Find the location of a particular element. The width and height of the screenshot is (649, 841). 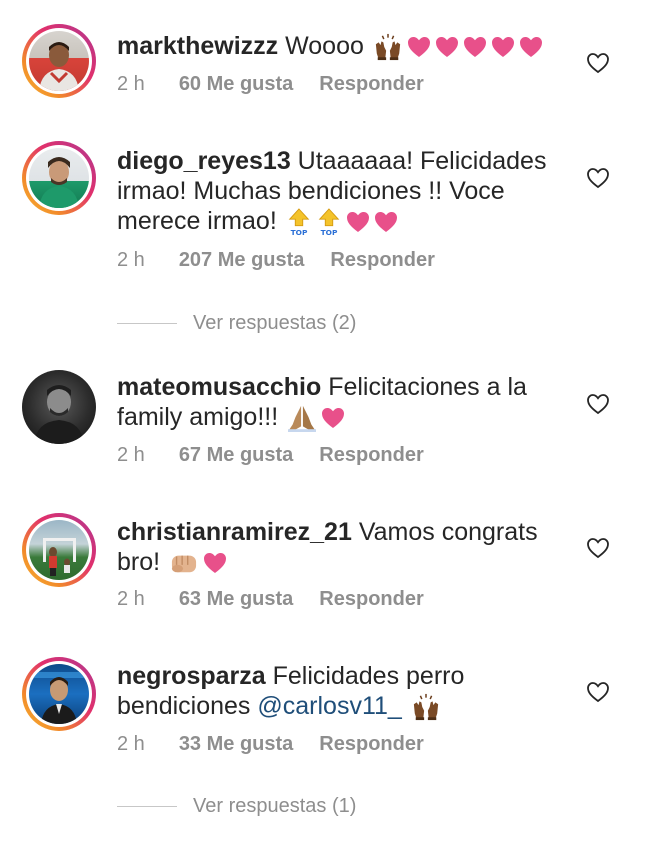

comment-meta: 2 h 33 Me gusta Responder is located at coordinates (270, 744).